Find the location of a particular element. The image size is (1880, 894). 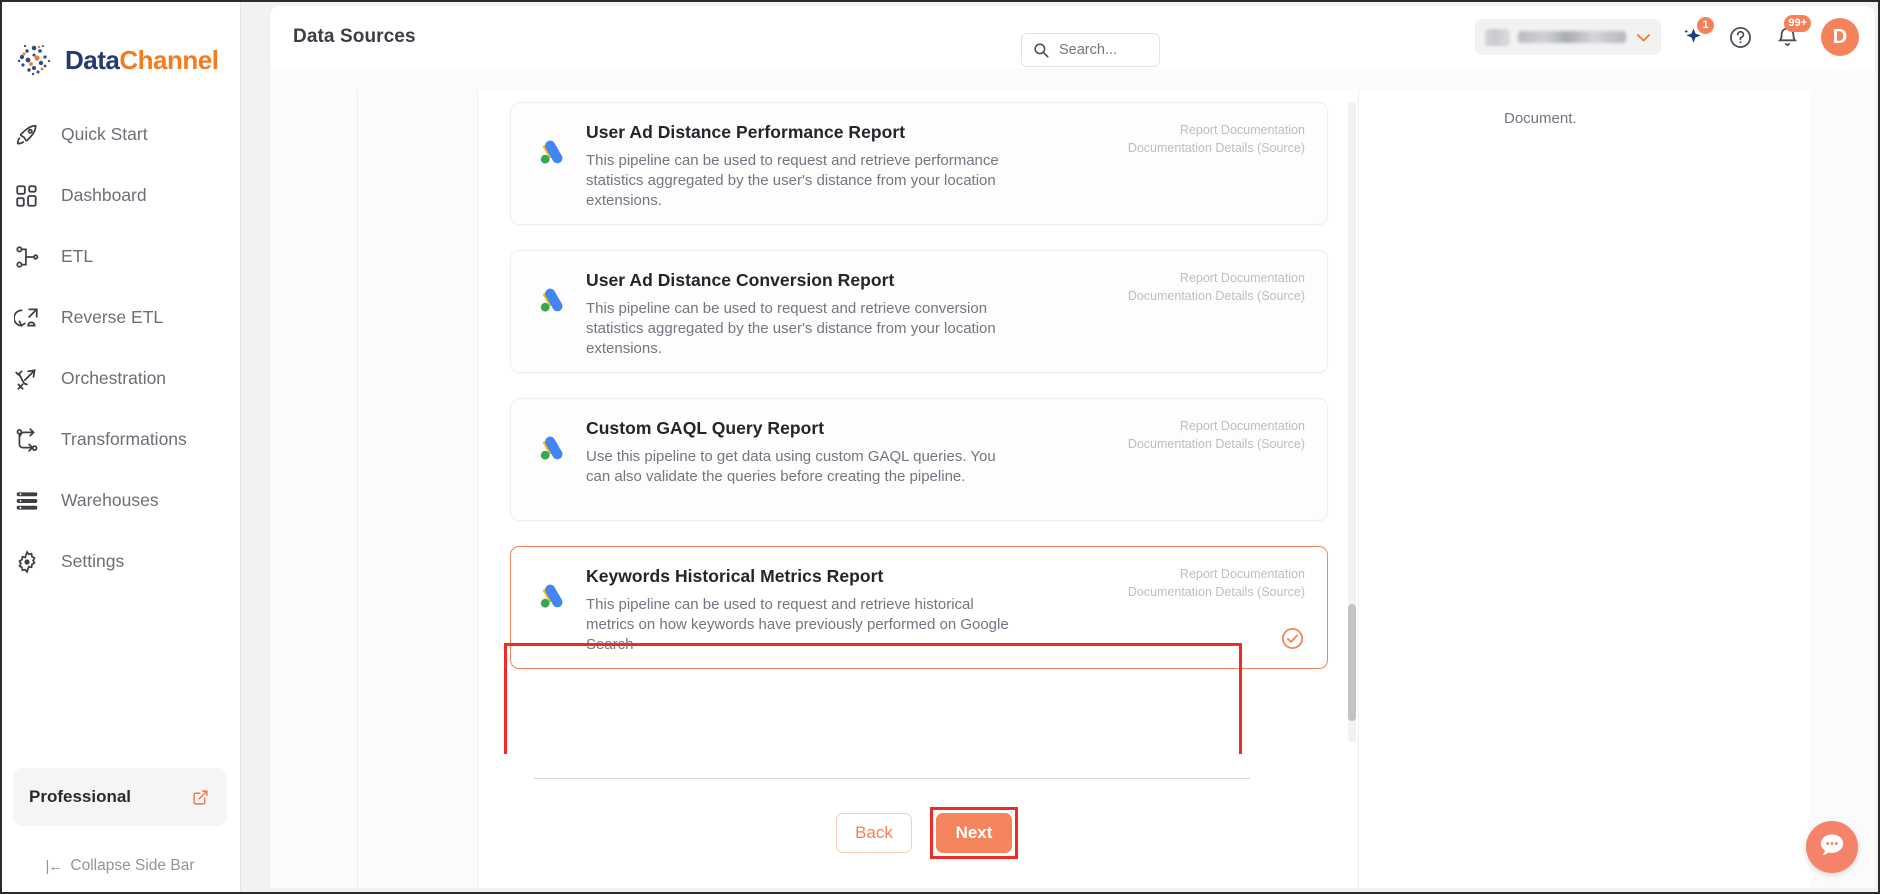

plan-badge: Professional is located at coordinates (120, 797).